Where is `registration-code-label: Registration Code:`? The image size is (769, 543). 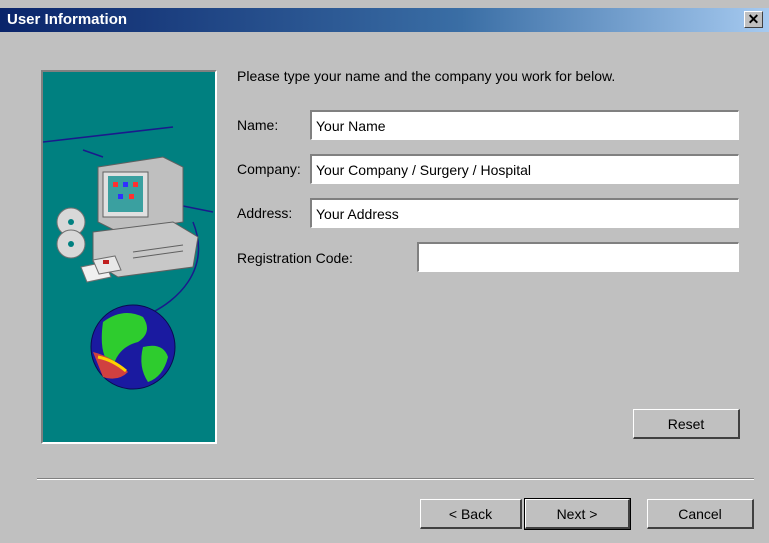 registration-code-label: Registration Code: is located at coordinates (295, 258).